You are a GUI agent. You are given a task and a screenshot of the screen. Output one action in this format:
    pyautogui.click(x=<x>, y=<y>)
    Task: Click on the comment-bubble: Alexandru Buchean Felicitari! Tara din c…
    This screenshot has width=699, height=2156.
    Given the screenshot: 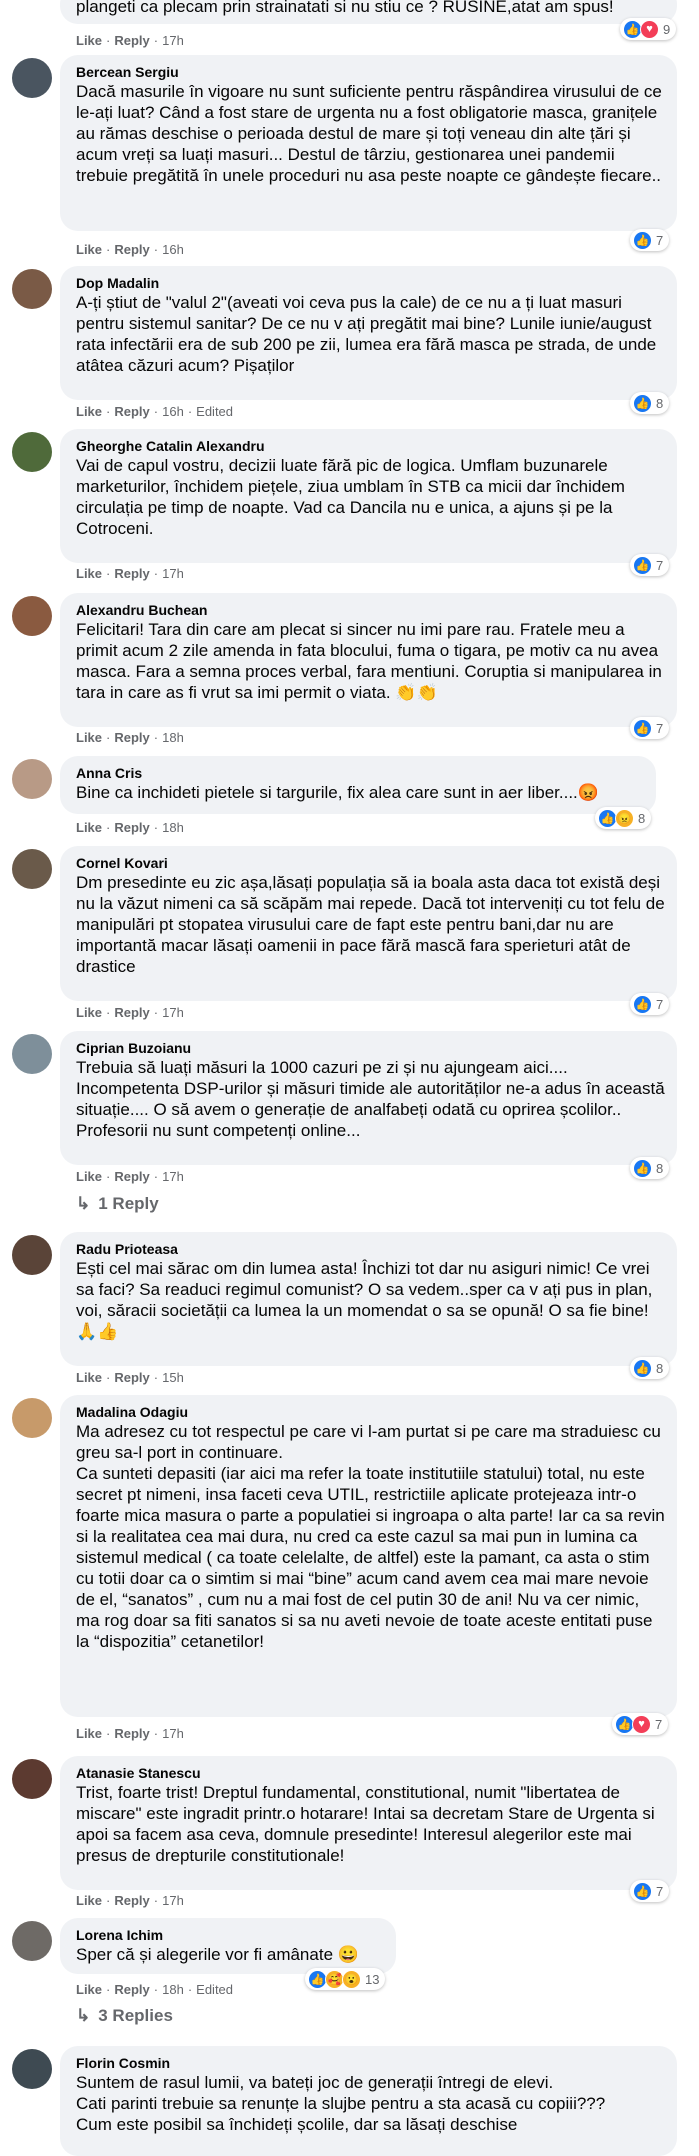 What is the action you would take?
    pyautogui.click(x=368, y=660)
    